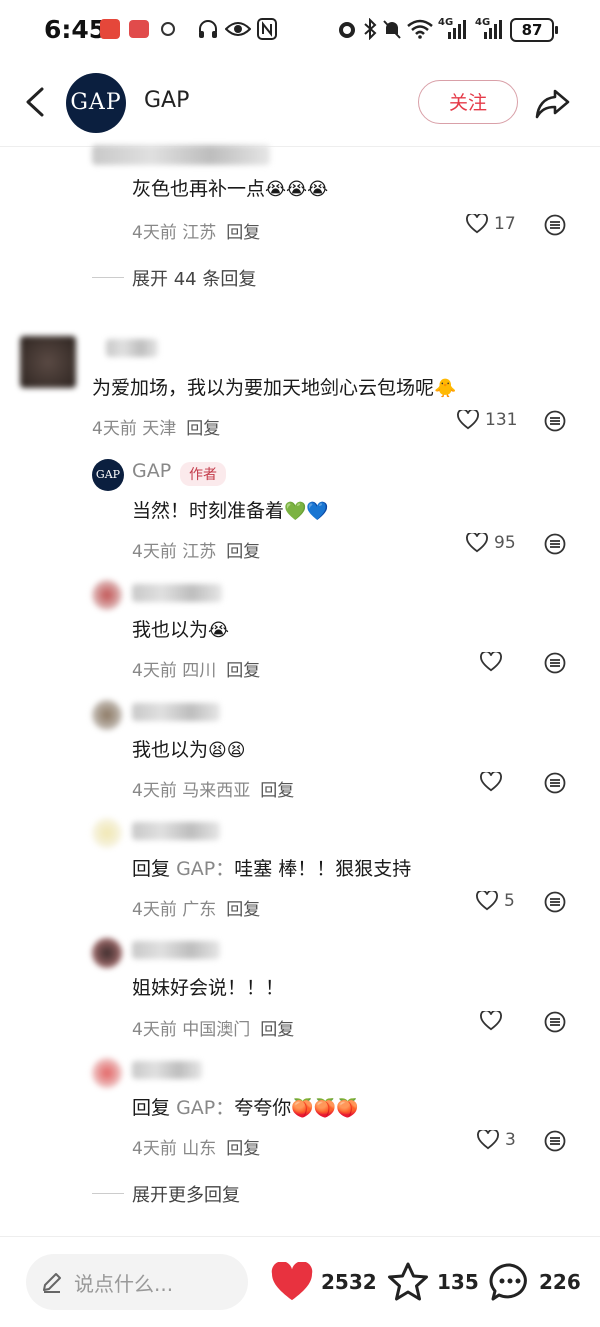  What do you see at coordinates (181, 155) in the screenshot?
I see `reply-avatar-name-blurred` at bounding box center [181, 155].